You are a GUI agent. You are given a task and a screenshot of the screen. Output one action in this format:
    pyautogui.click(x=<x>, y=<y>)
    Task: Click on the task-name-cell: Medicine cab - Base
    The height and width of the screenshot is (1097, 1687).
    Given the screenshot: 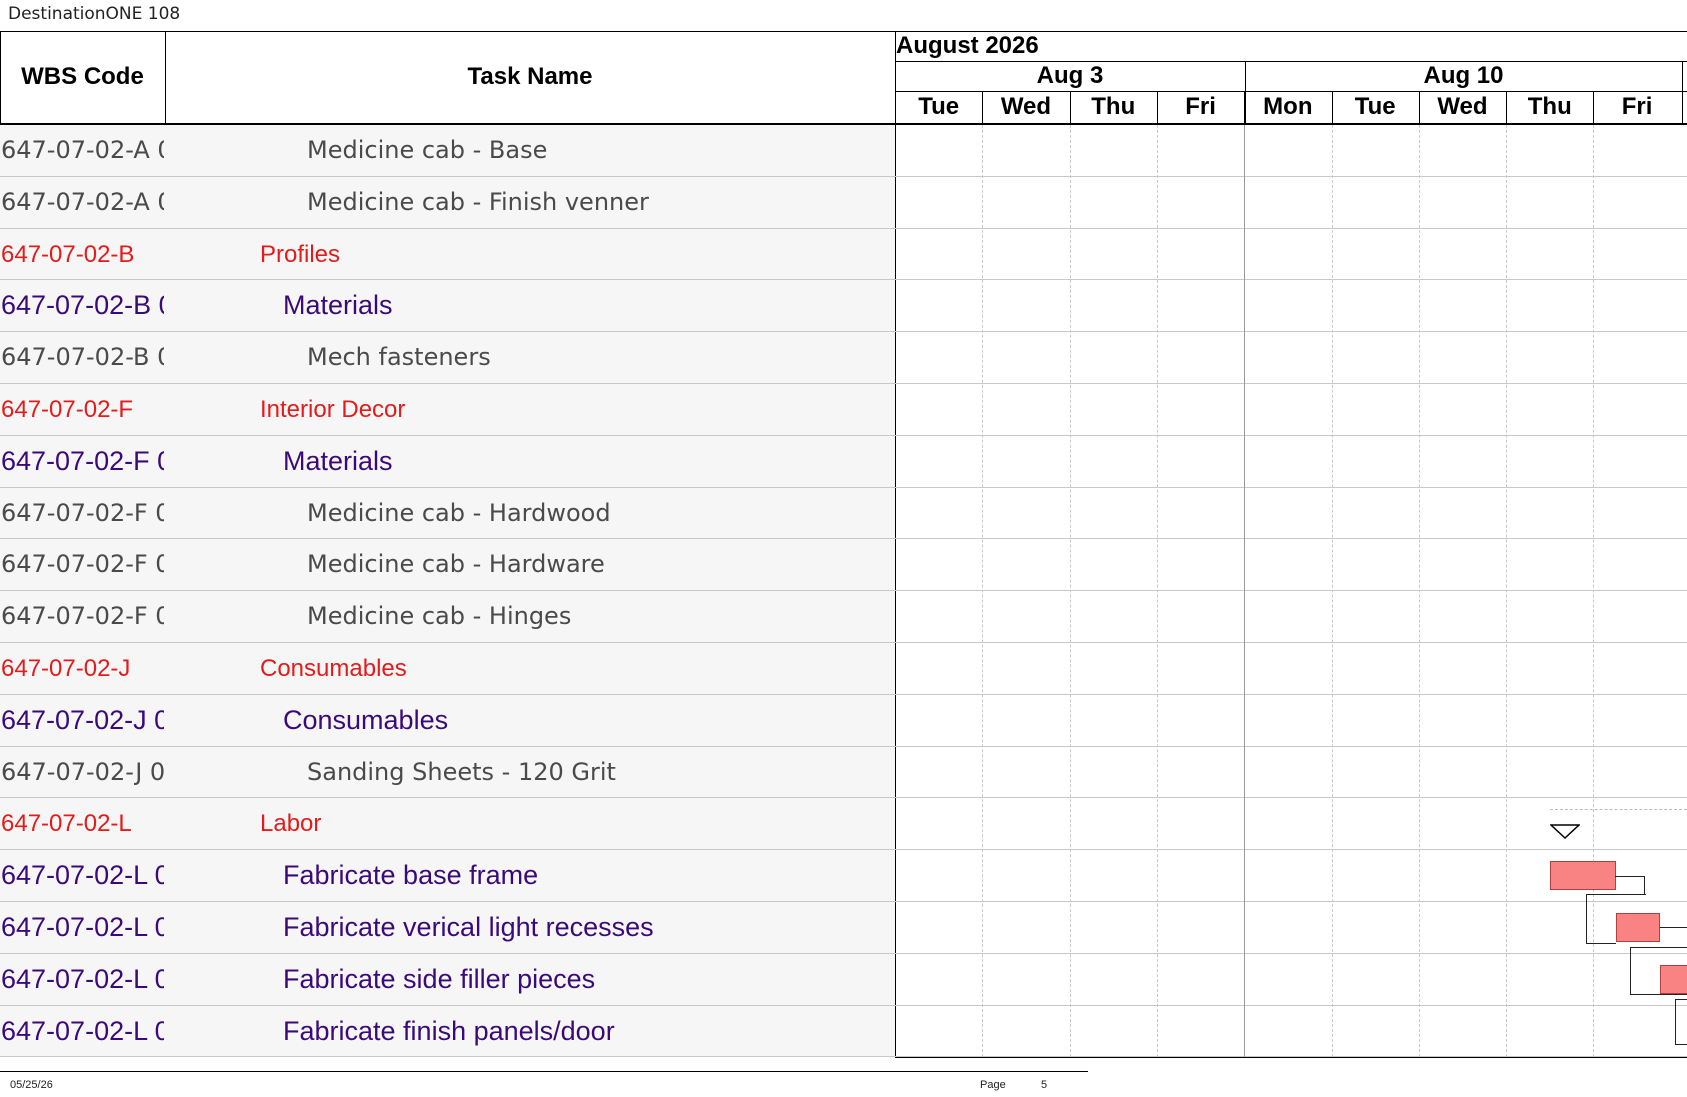 What is the action you would take?
    pyautogui.click(x=427, y=150)
    